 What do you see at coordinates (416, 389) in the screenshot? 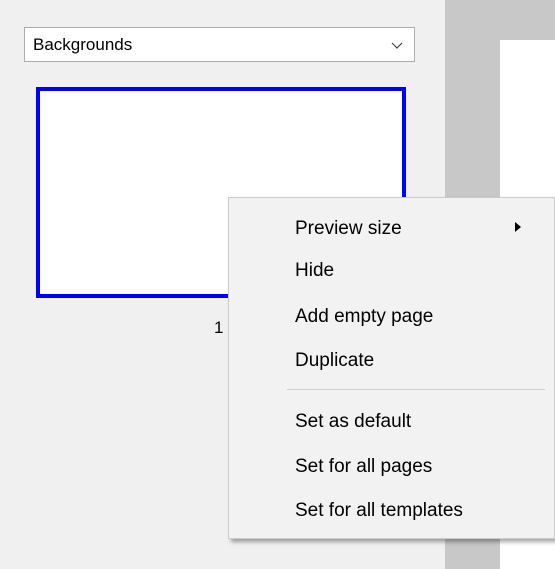
I see `menu-separator` at bounding box center [416, 389].